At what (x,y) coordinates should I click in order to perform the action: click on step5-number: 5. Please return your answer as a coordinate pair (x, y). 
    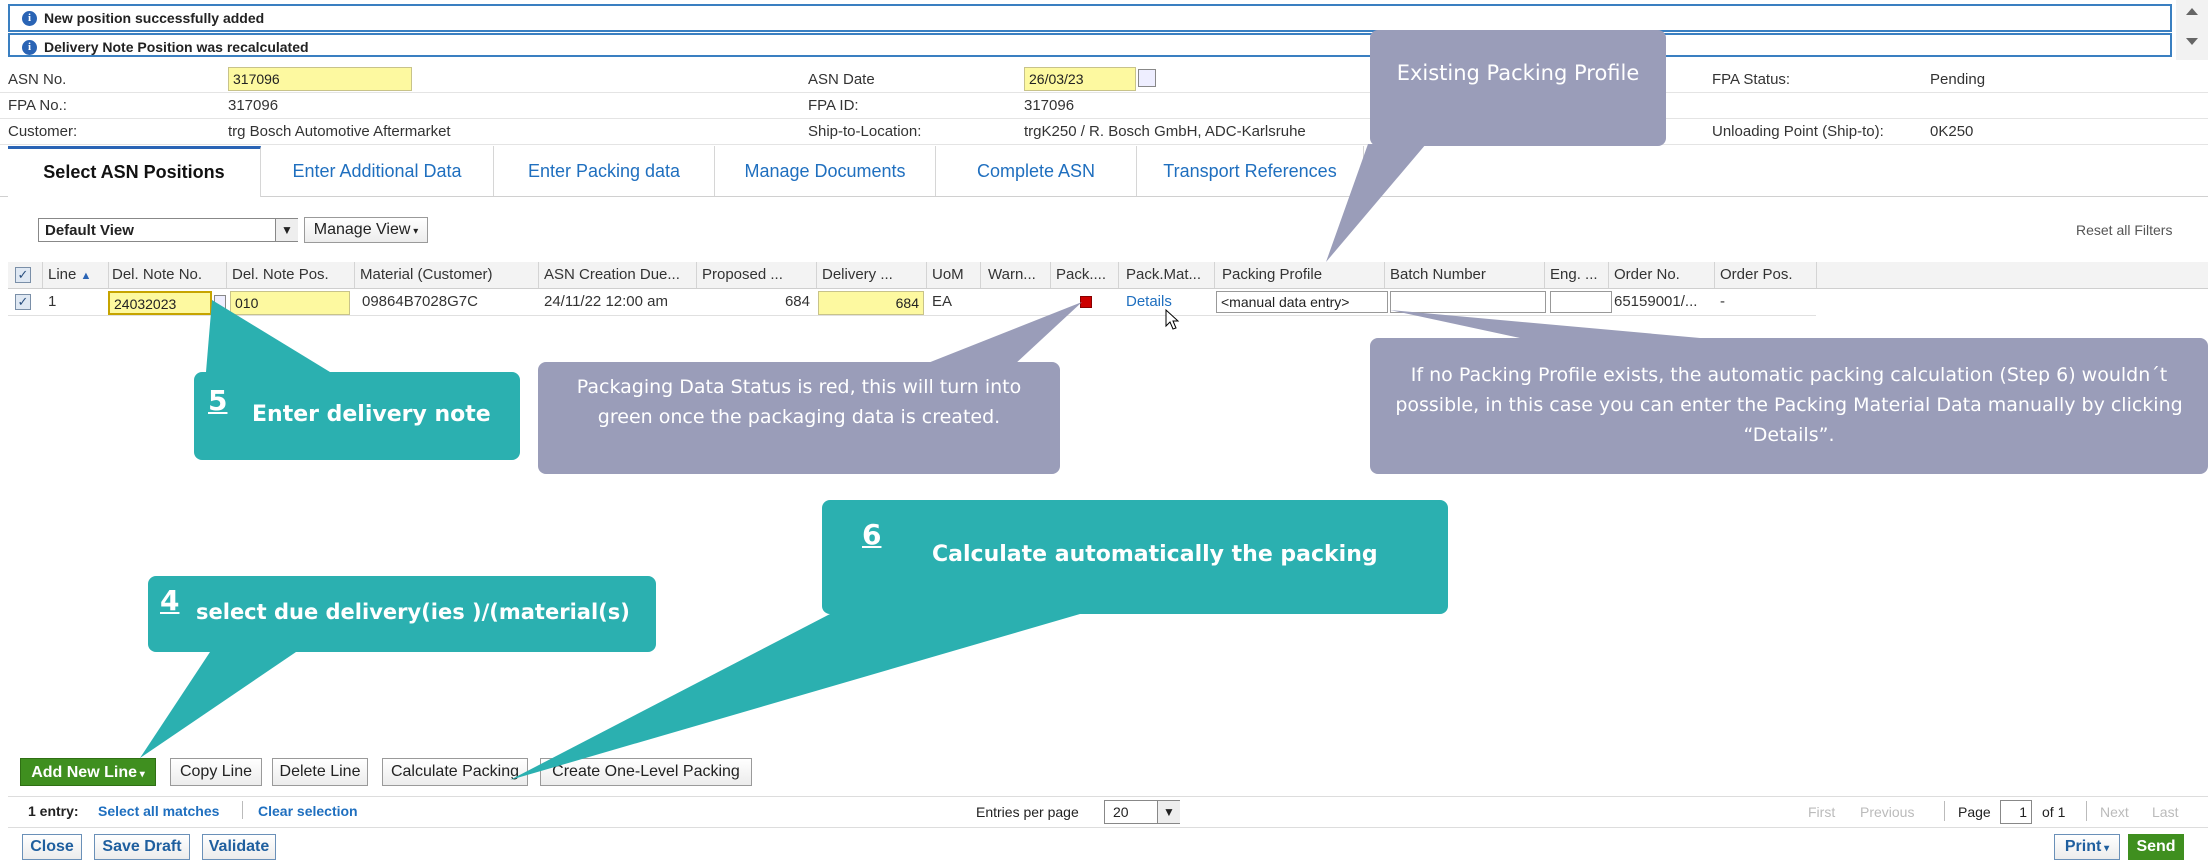
    Looking at the image, I should click on (218, 400).